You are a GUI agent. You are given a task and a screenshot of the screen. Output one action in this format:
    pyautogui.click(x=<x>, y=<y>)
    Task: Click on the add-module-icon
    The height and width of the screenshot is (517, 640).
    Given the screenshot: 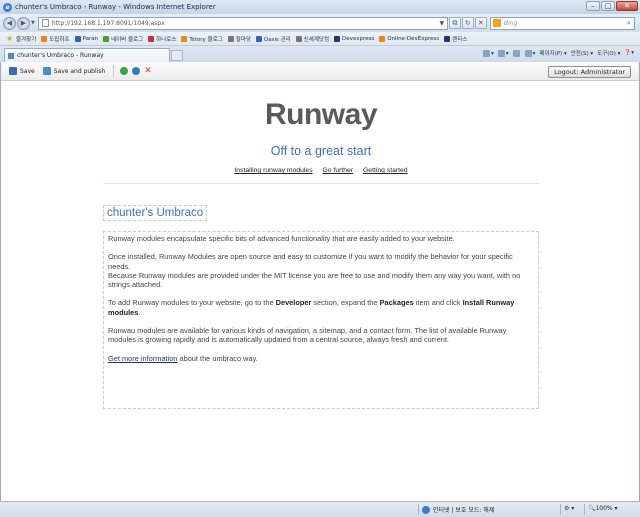 What is the action you would take?
    pyautogui.click(x=124, y=71)
    